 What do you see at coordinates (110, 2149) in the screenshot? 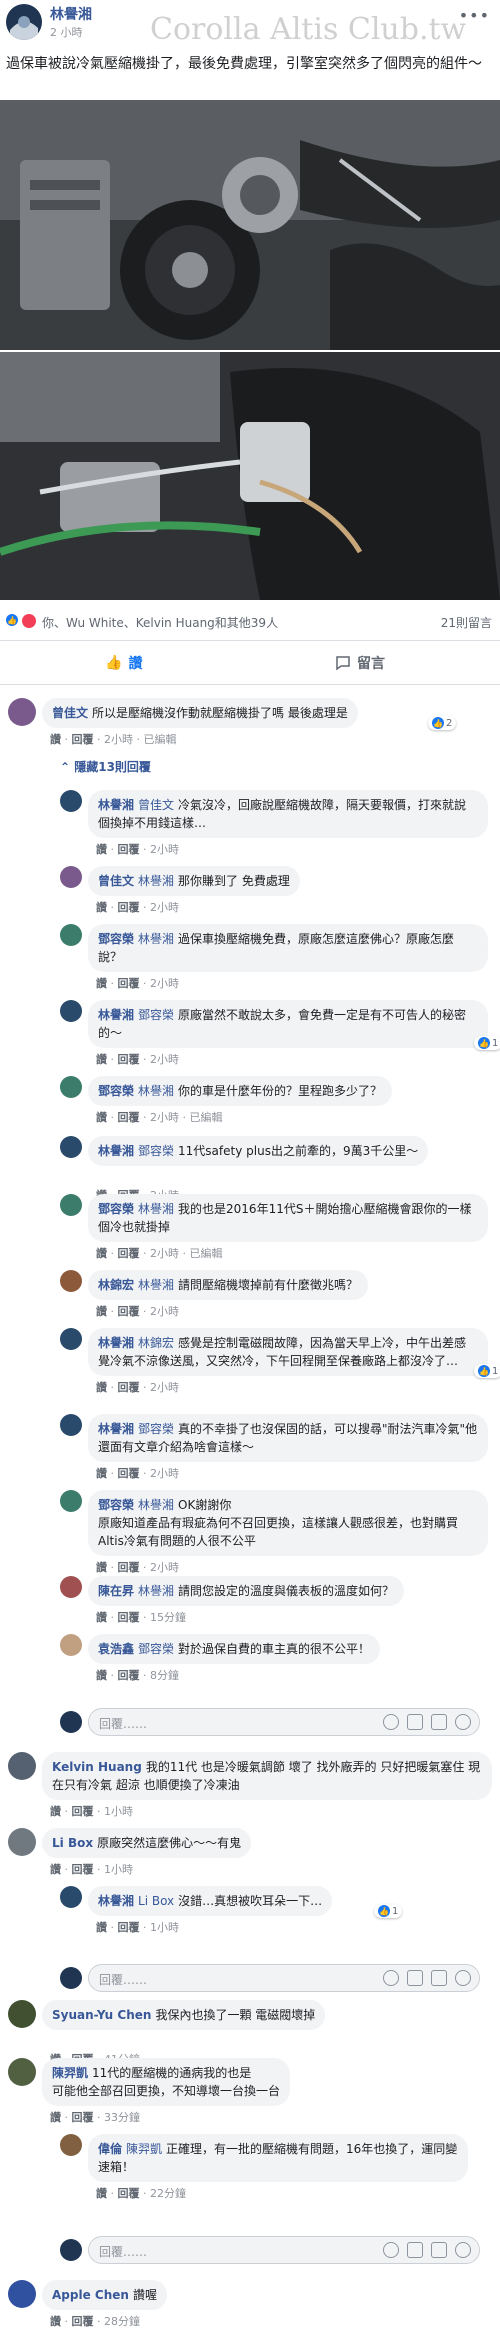
I see `comment-author: 偉倫` at bounding box center [110, 2149].